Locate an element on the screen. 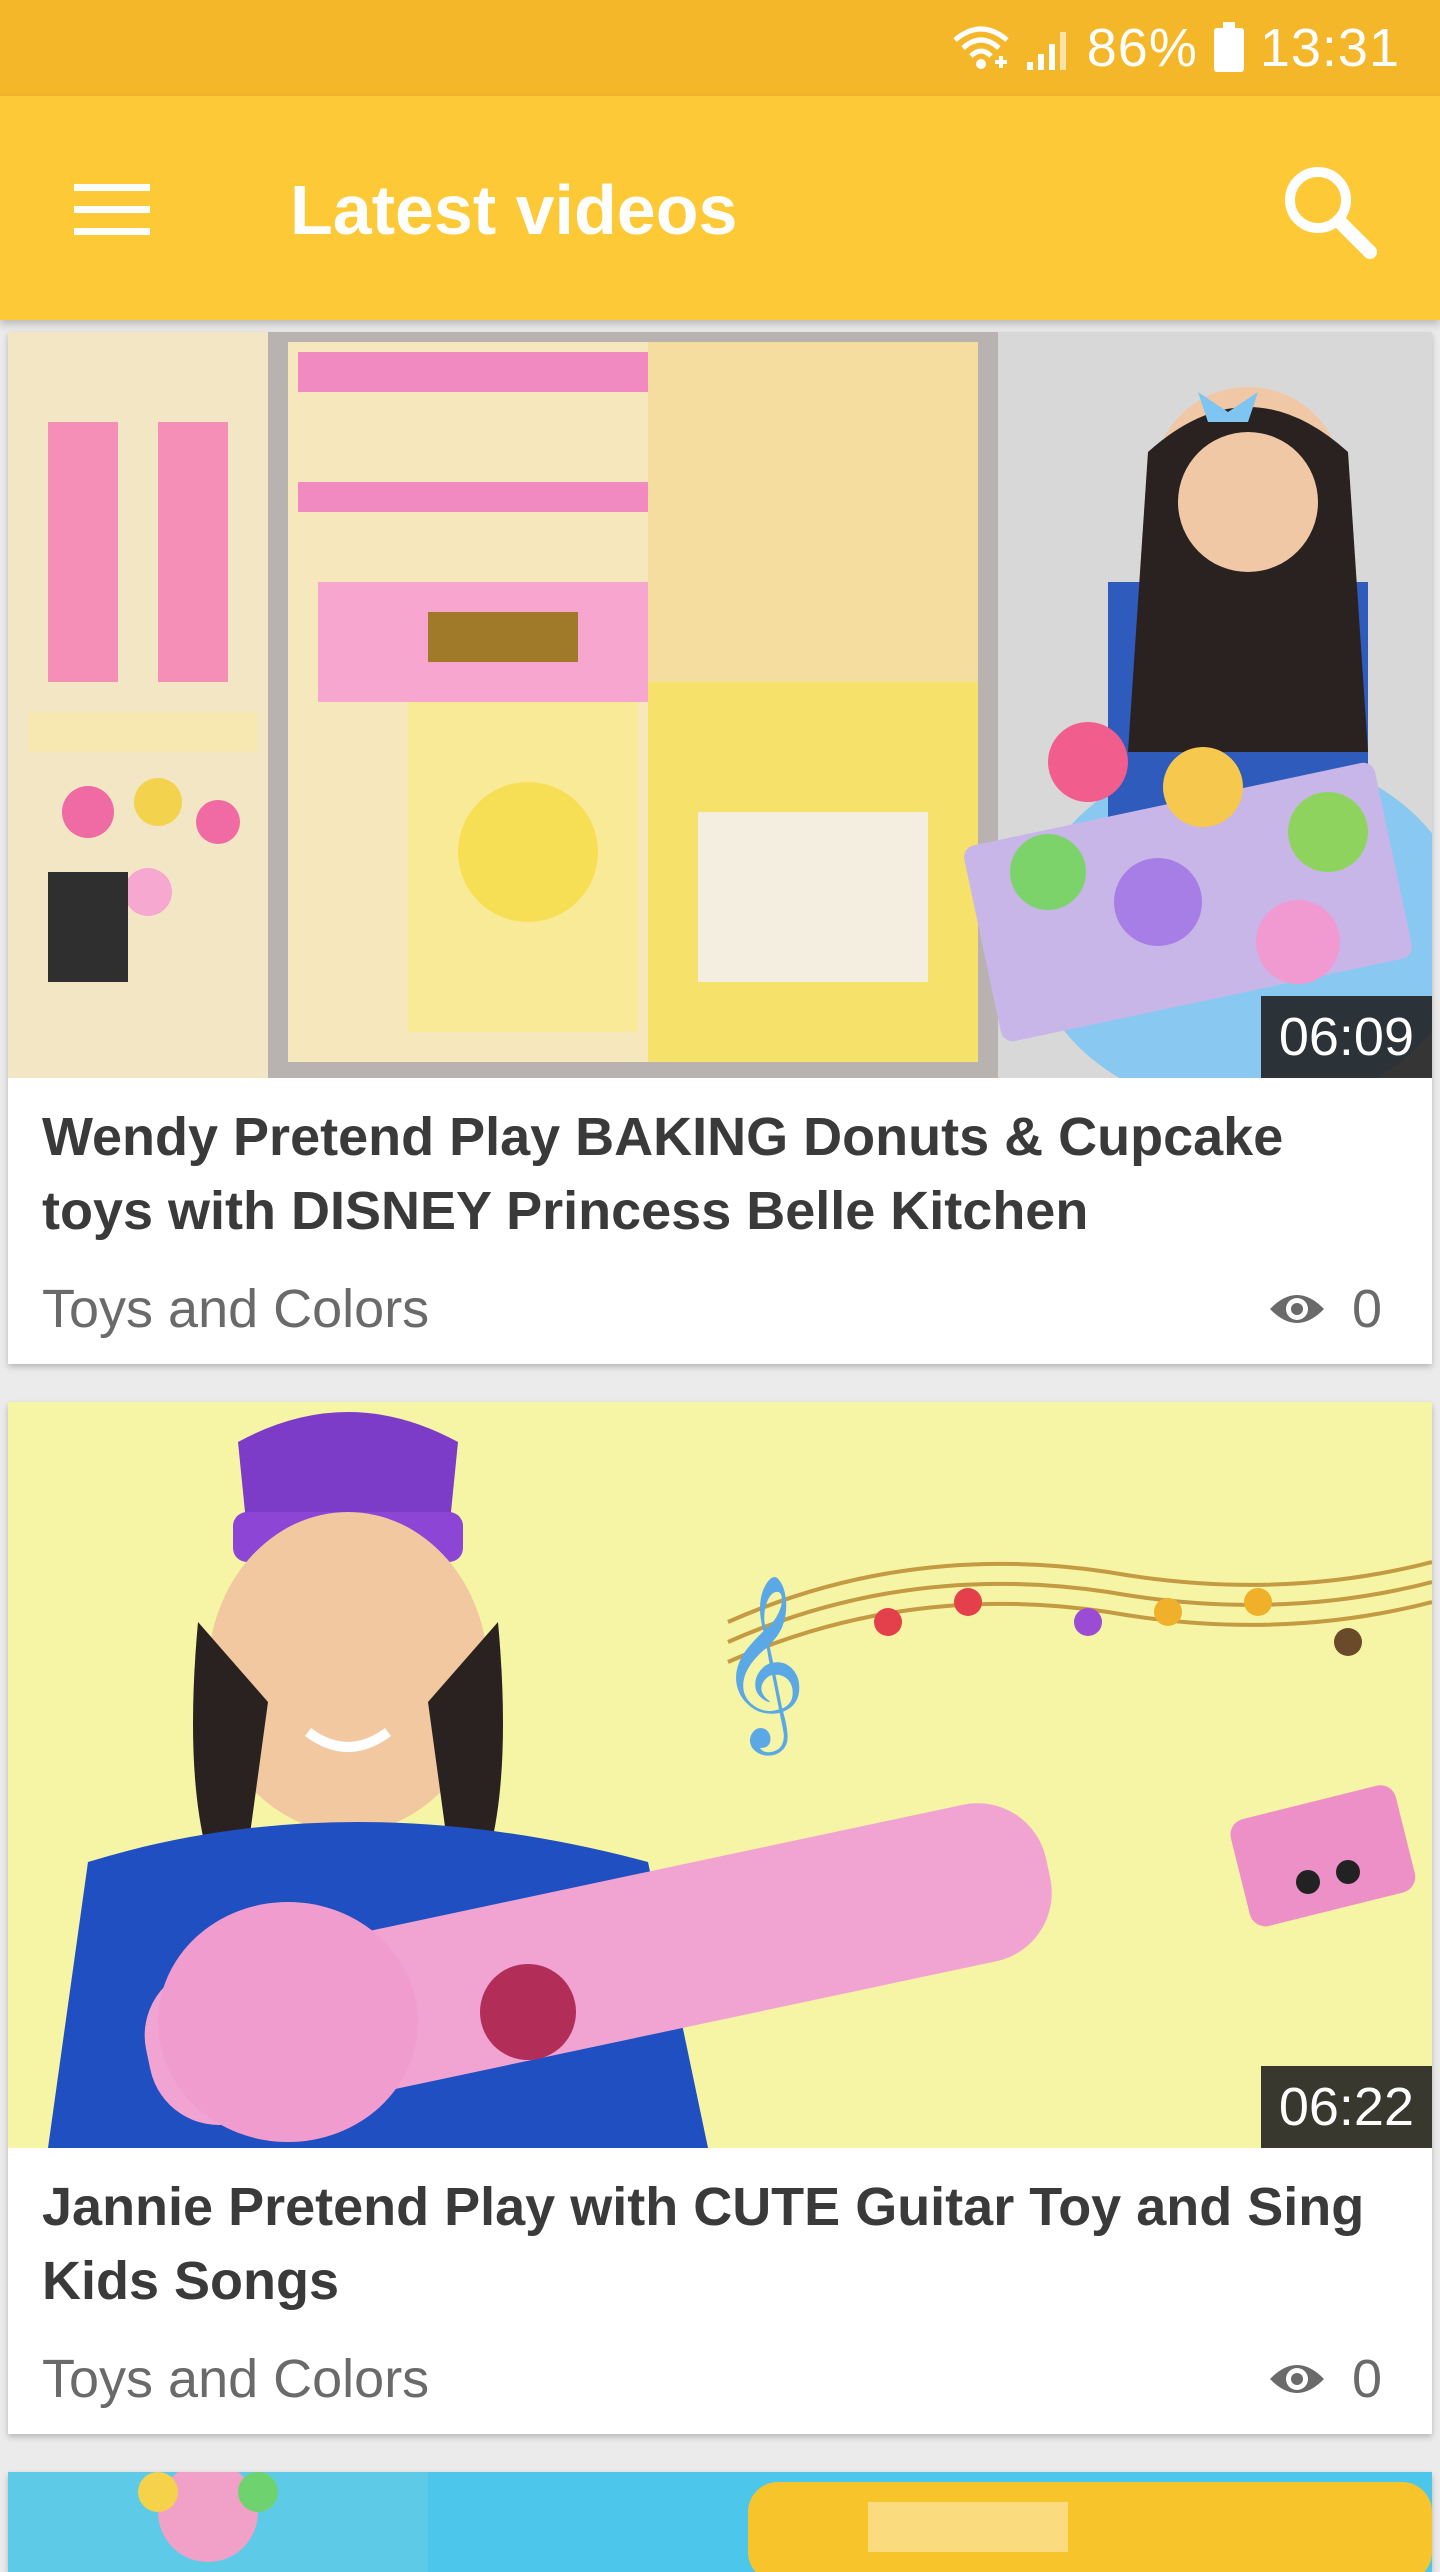  video-thumbnail is located at coordinates (720, 2522).